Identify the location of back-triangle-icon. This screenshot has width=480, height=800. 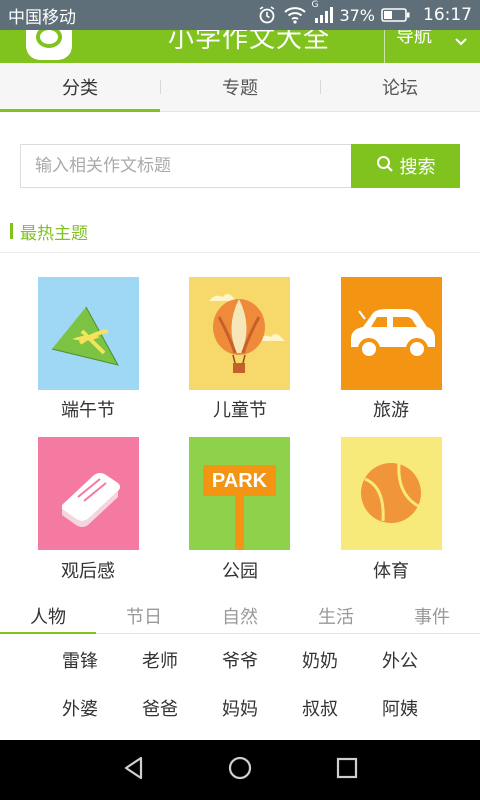
(134, 770).